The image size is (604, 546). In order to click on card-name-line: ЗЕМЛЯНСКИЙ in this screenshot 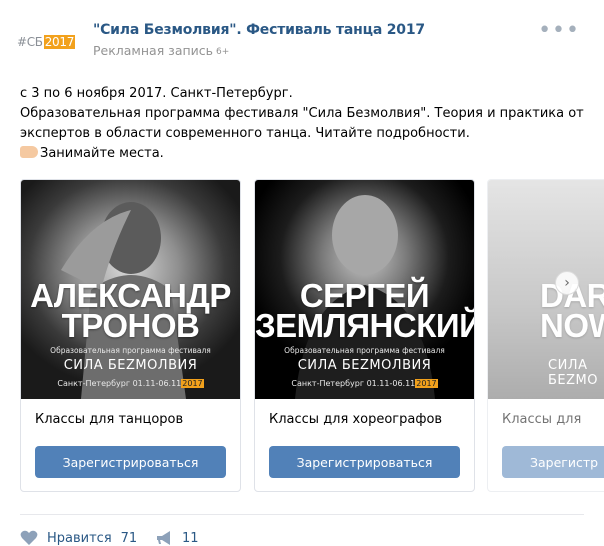, I will do `click(364, 325)`.